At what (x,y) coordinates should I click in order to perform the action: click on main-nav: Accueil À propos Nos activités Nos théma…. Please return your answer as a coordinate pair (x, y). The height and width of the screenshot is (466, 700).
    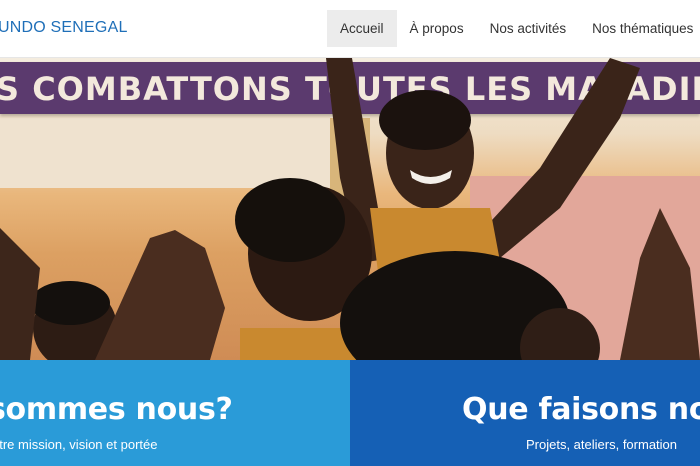
    Looking at the image, I should click on (513, 28).